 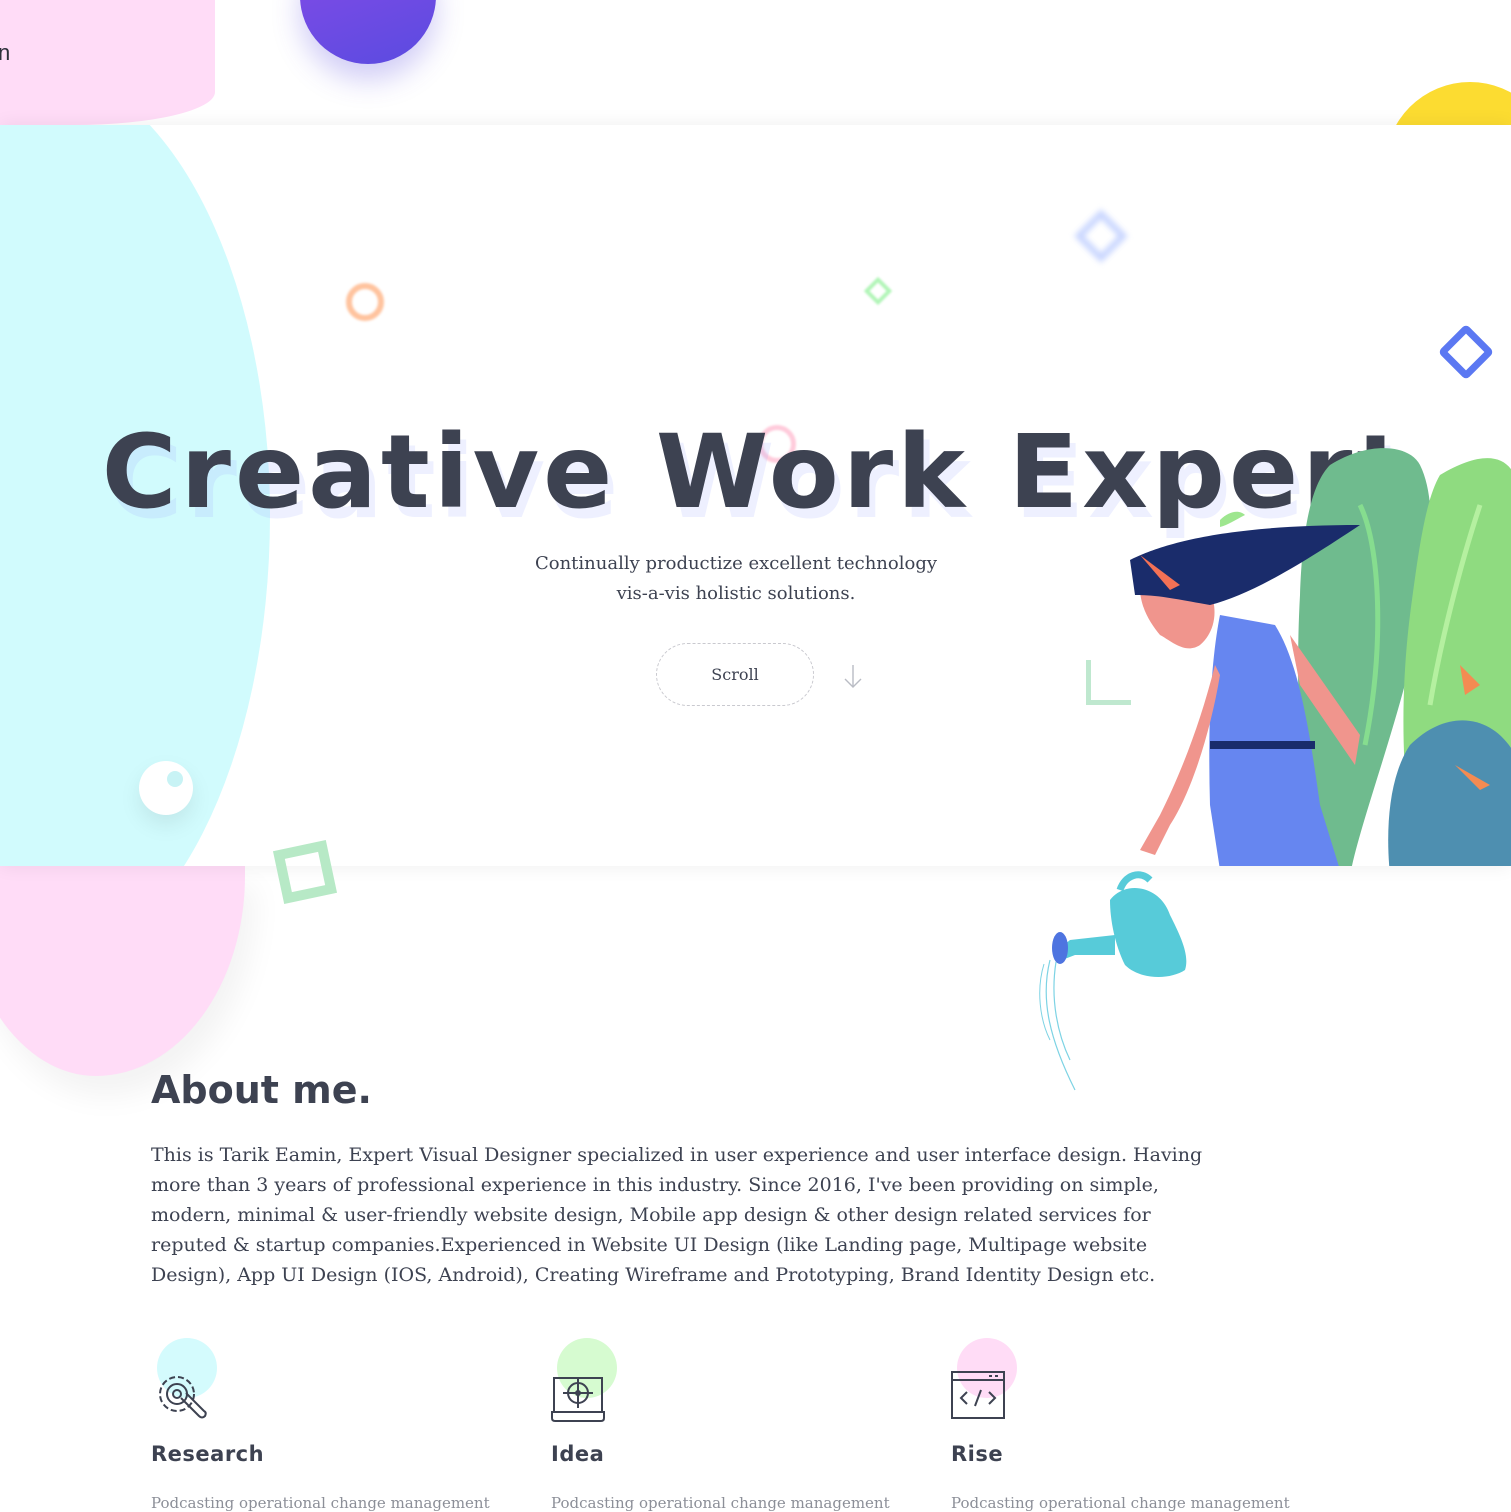 What do you see at coordinates (1466, 352) in the screenshot?
I see `blue-diamond-decoration` at bounding box center [1466, 352].